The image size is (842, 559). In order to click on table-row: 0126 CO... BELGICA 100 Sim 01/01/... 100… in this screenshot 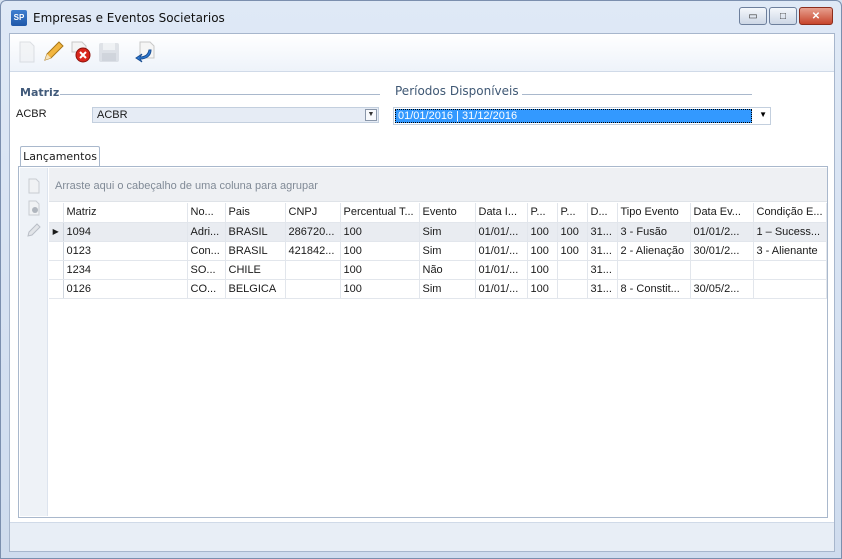, I will do `click(438, 289)`.